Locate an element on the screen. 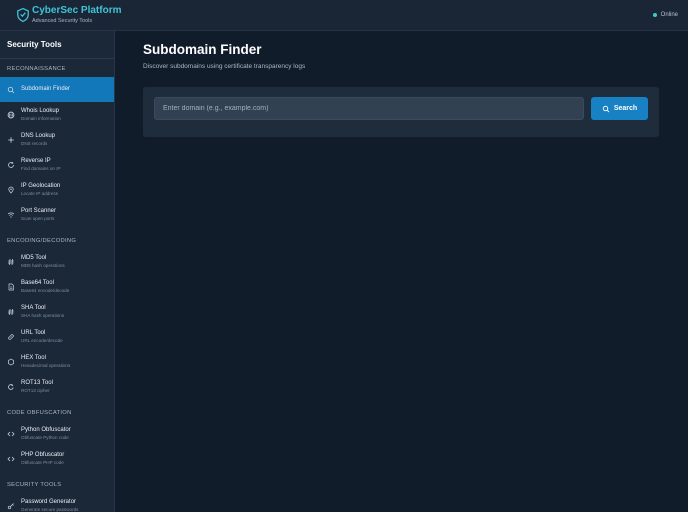 This screenshot has height=512, width=688. sidebar-item-base64-tool: Base64 Tool Base64 encode/decode is located at coordinates (57, 286).